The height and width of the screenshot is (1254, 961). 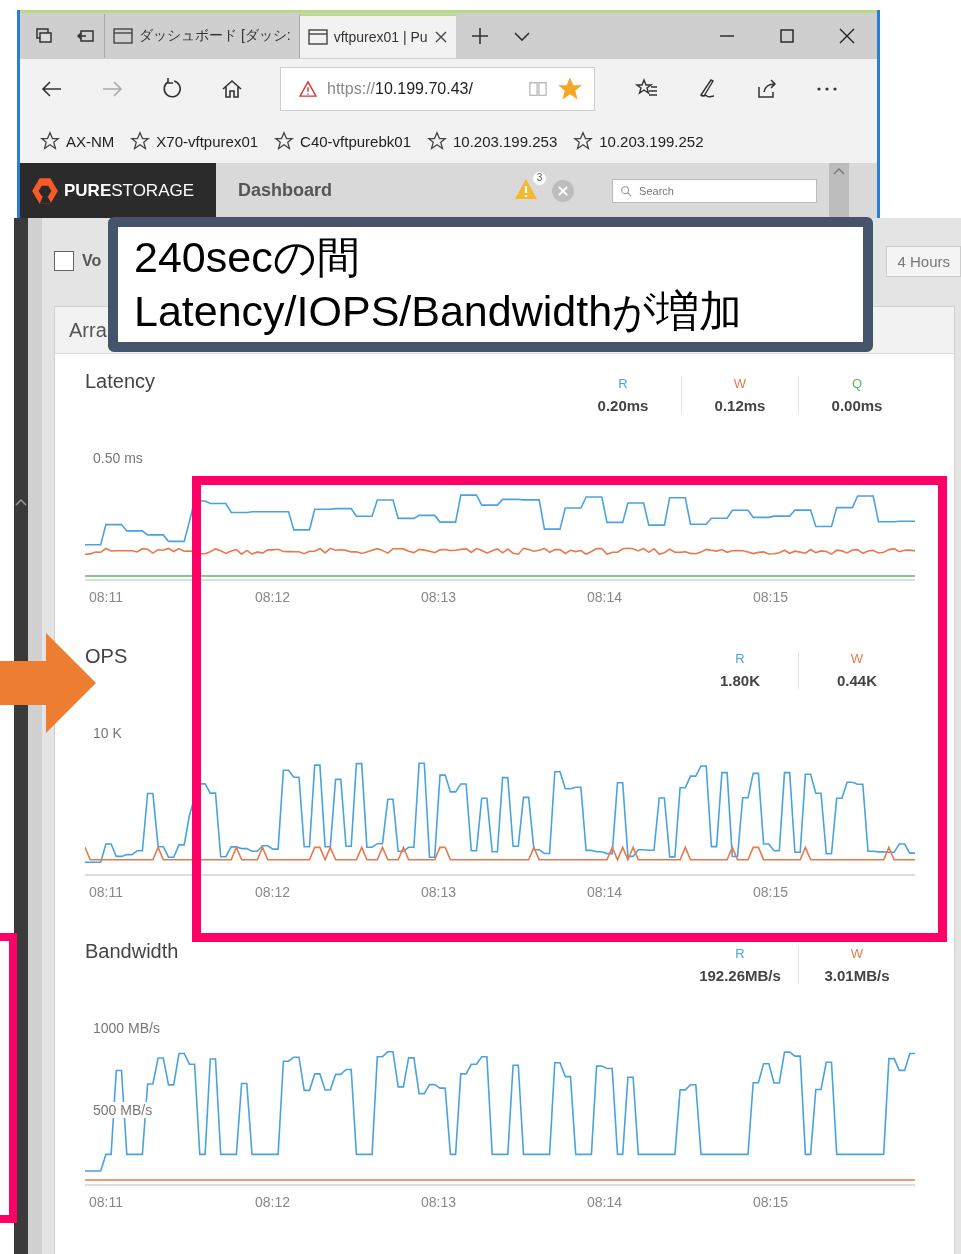 What do you see at coordinates (479, 36) in the screenshot?
I see `plus-icon` at bounding box center [479, 36].